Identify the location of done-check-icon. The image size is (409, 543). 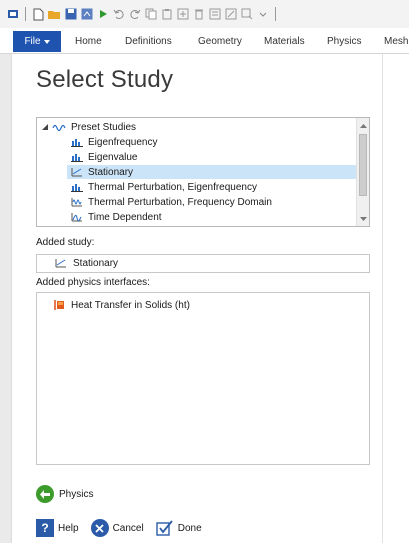
(165, 528).